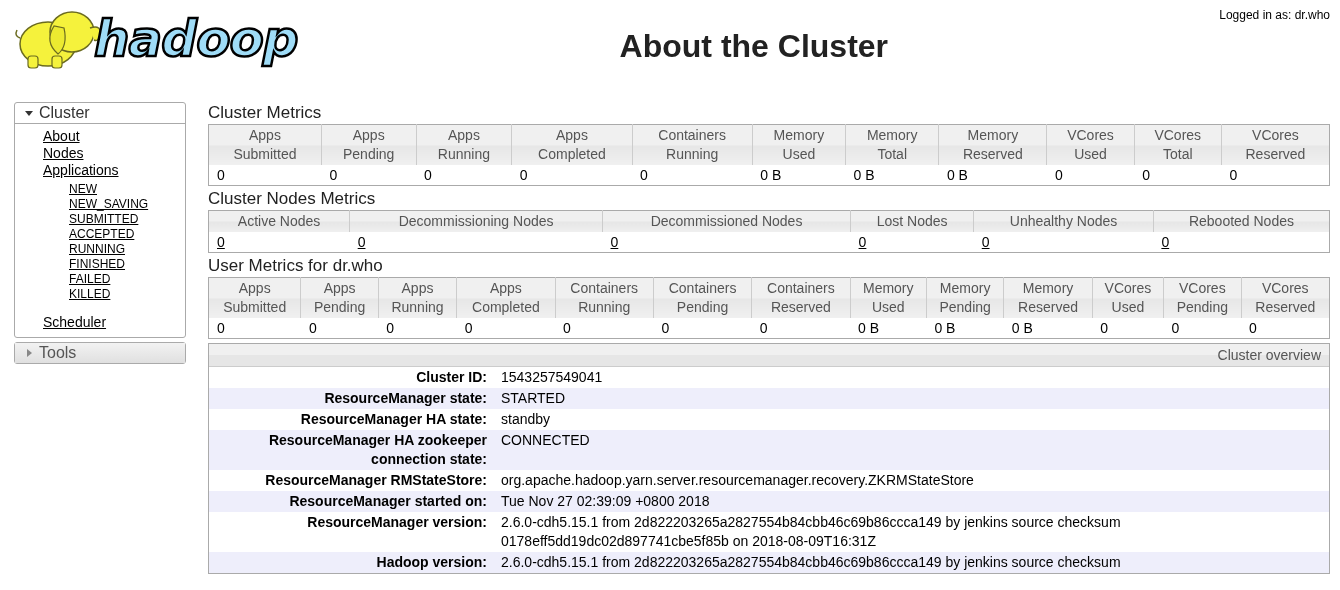 Image resolution: width=1340 pixels, height=590 pixels. What do you see at coordinates (405, 398) in the screenshot?
I see `field-label: ResourceManager state:` at bounding box center [405, 398].